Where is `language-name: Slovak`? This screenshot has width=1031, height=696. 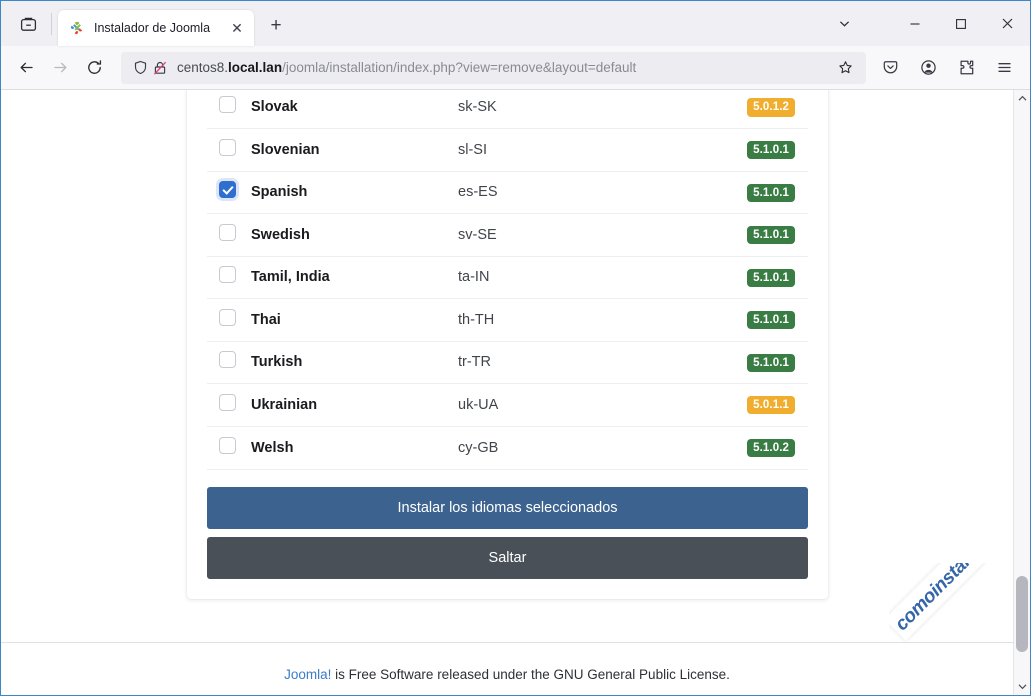 language-name: Slovak is located at coordinates (274, 107).